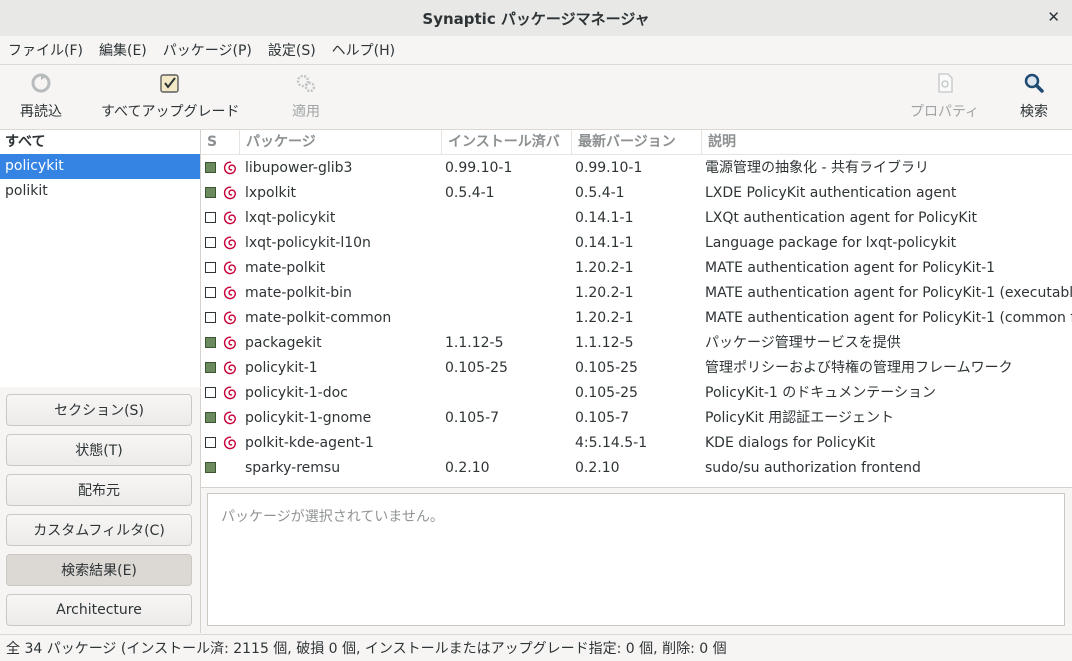 The image size is (1072, 661). Describe the element at coordinates (479, 168) in the screenshot. I see `installed-version: 0.99.10-1` at that location.